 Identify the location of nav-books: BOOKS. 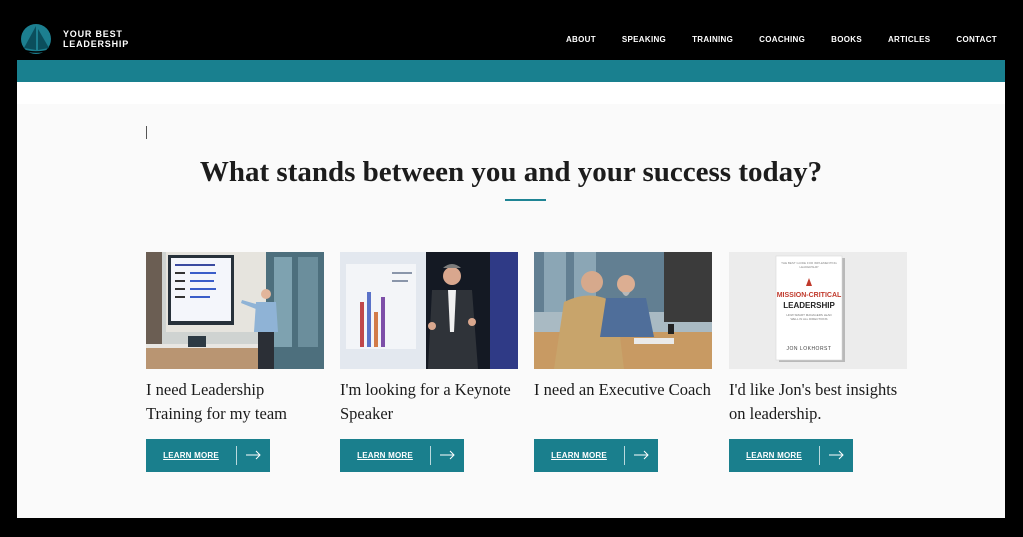
(846, 39).